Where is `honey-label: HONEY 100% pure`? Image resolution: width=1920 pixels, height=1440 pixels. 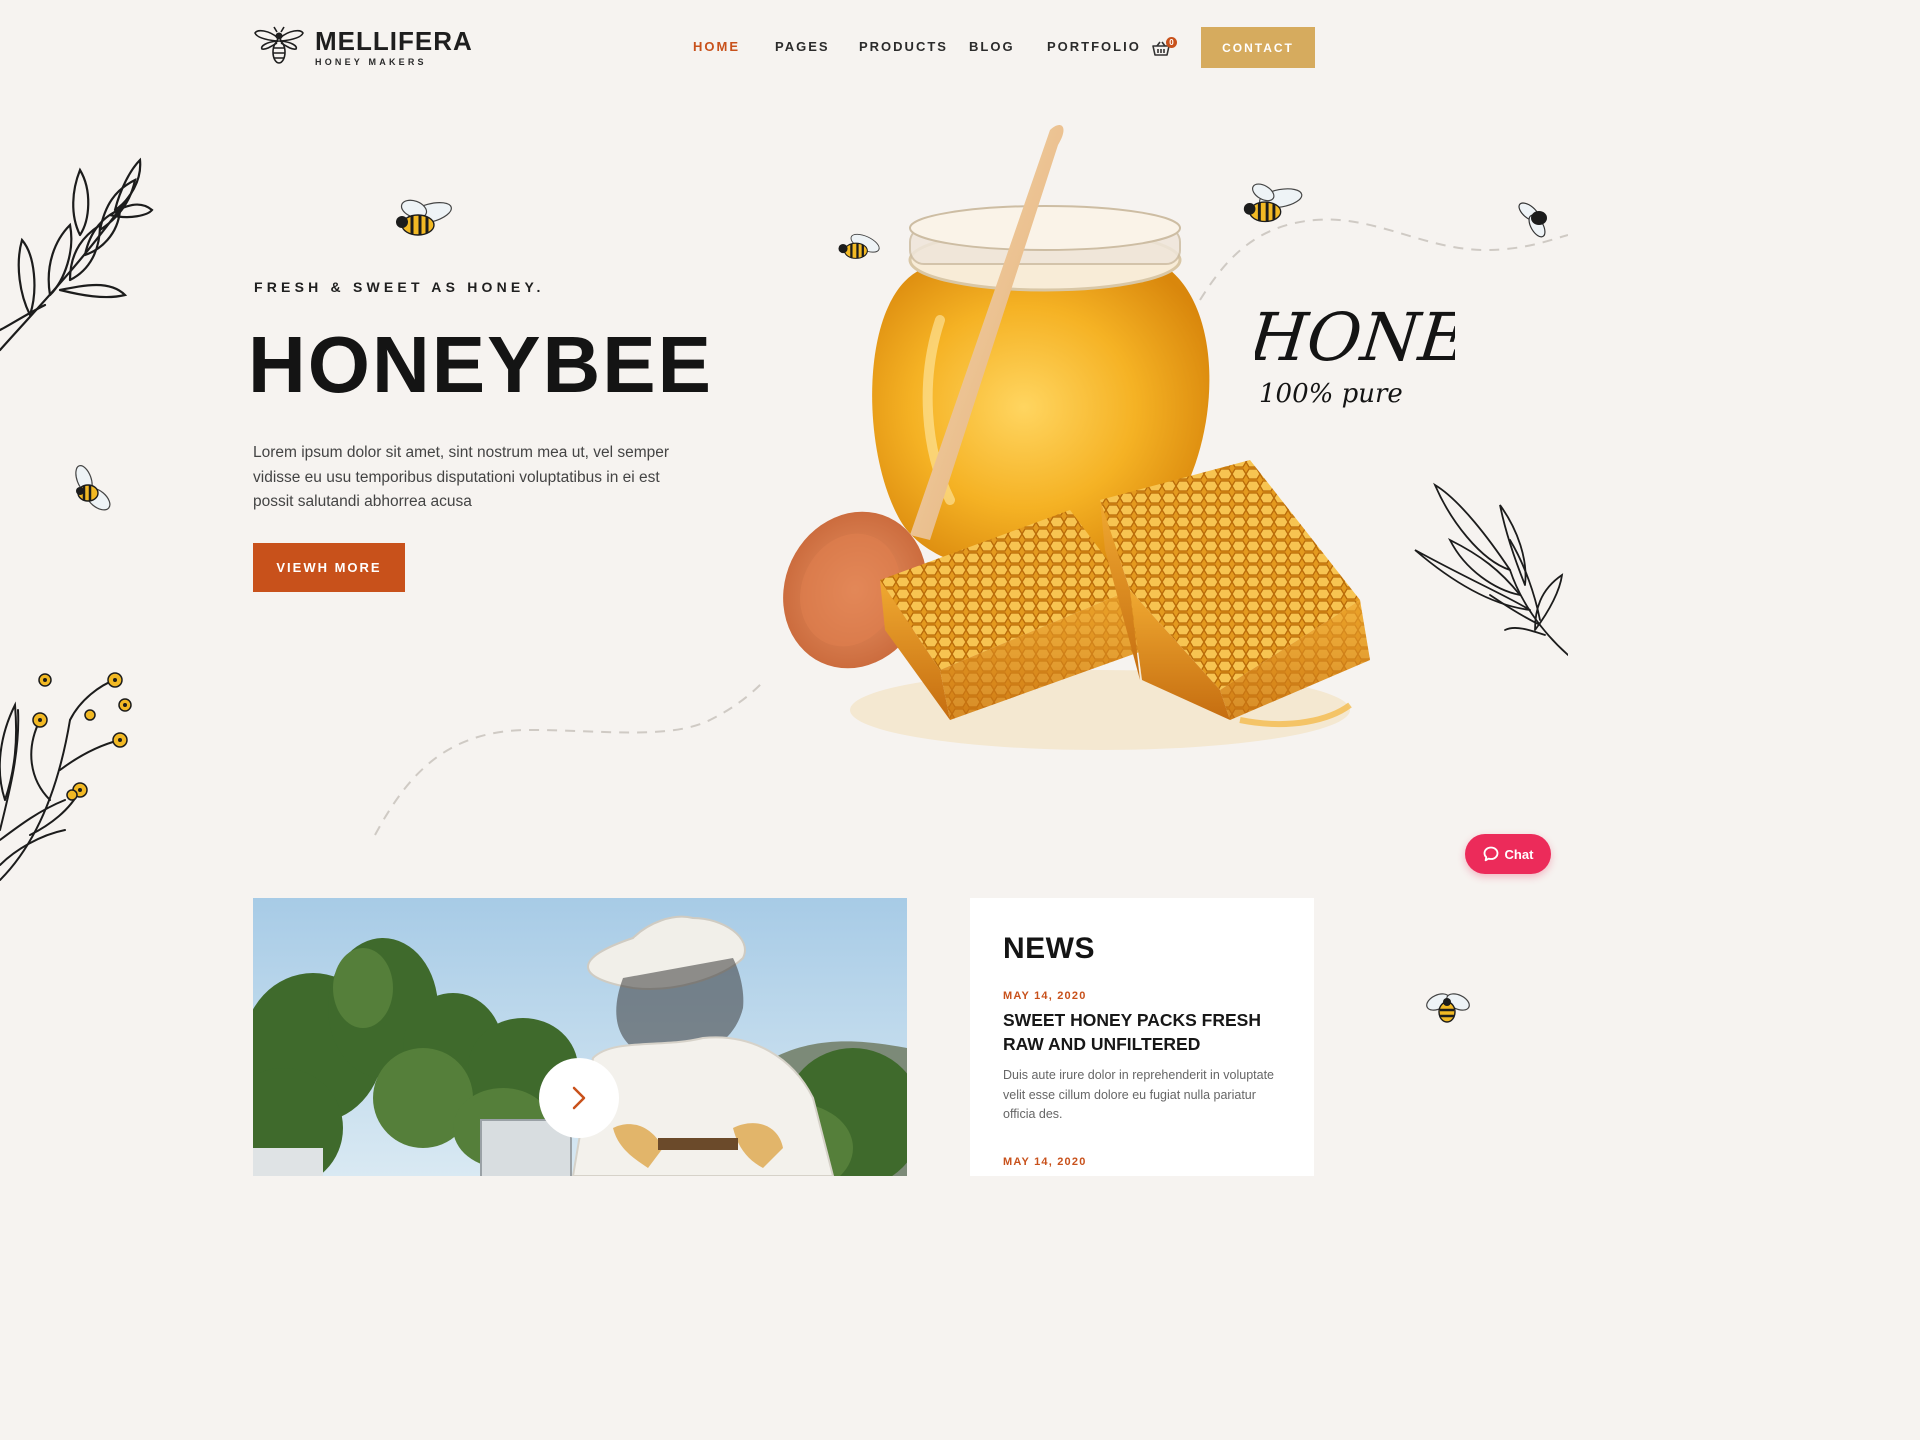 honey-label: HONEY 100% pure is located at coordinates (1382, 355).